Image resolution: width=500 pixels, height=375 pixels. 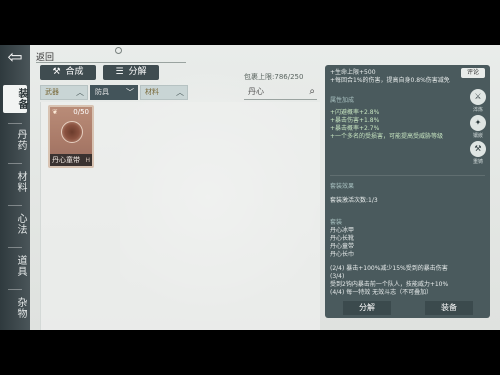 I want to click on detail-line: +每回合1%的伤害，提高自身0.8%伤害减免, so click(x=390, y=80).